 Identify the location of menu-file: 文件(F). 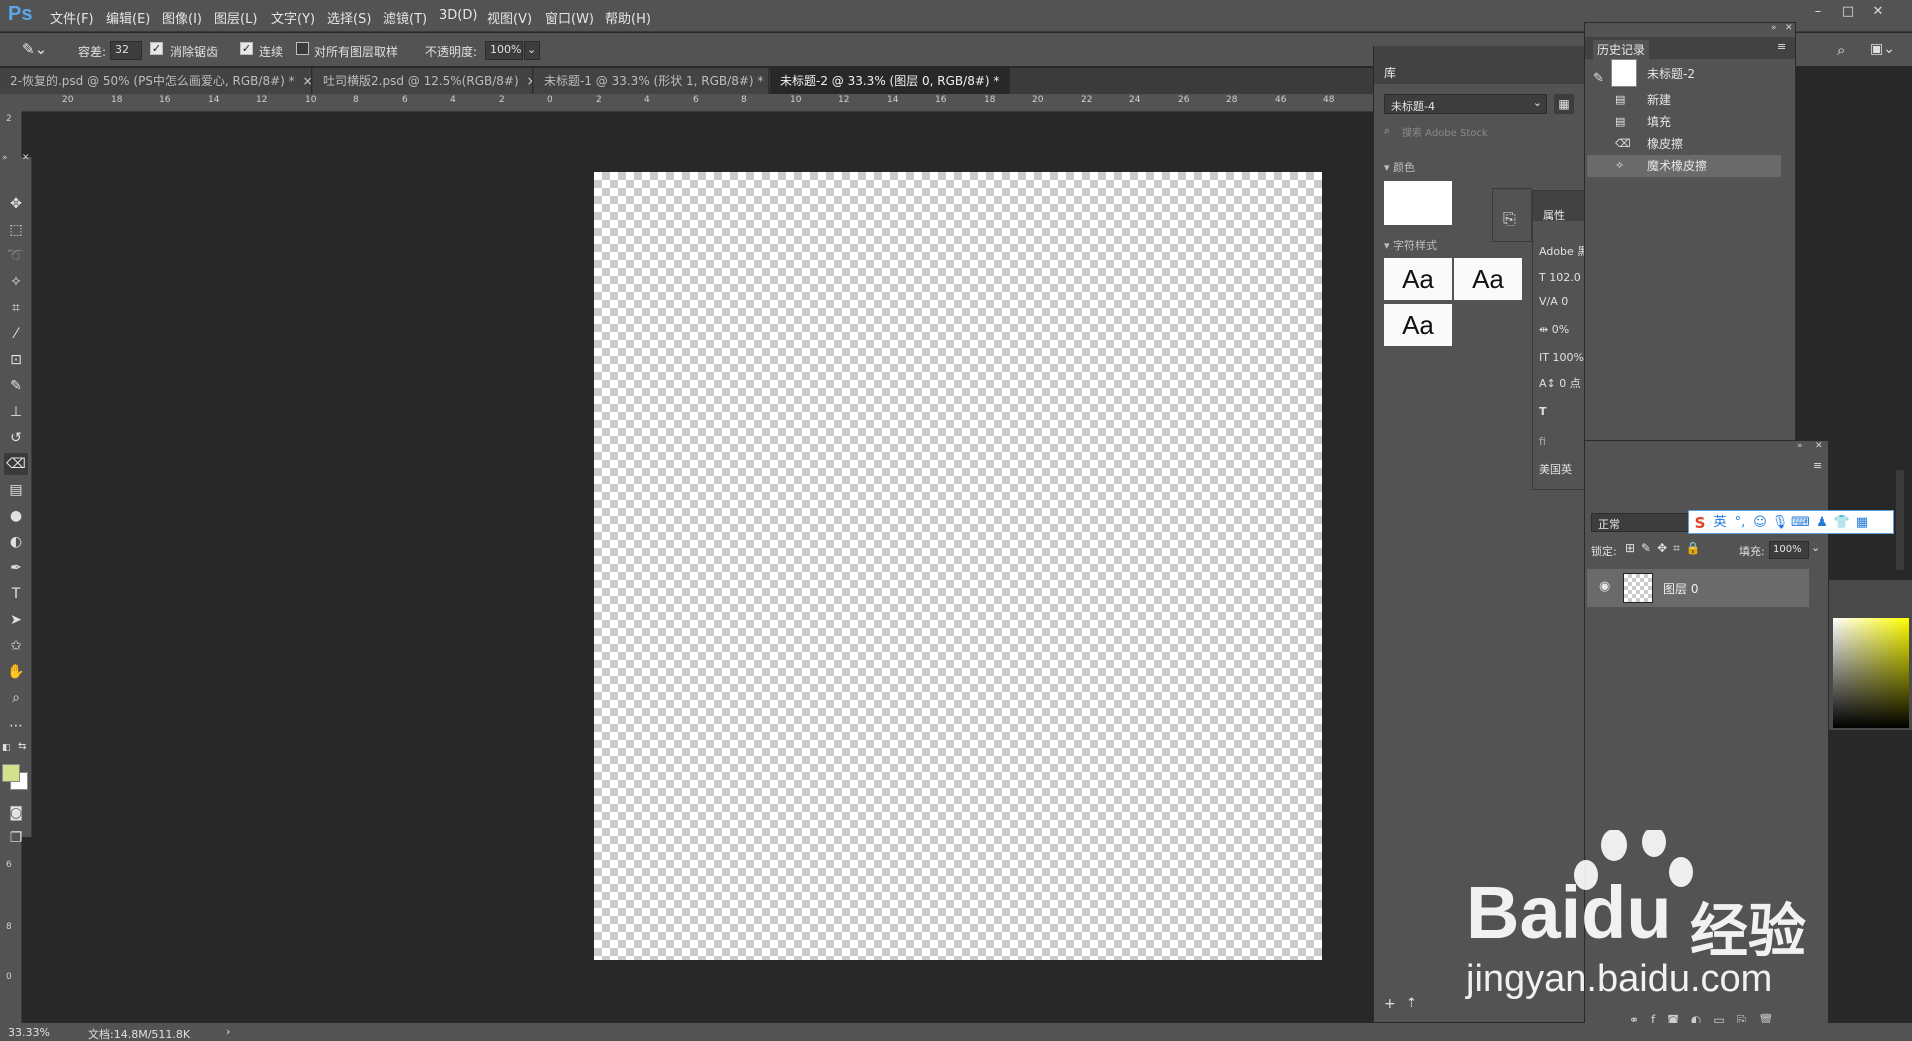
(72, 17).